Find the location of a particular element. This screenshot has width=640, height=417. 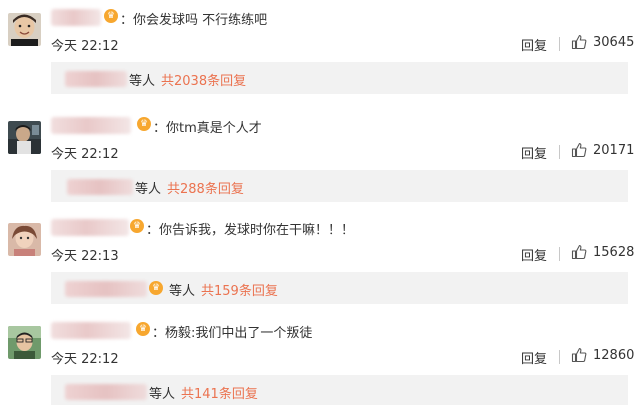

sub-reply-count-link: 共141条回复 is located at coordinates (219, 392).